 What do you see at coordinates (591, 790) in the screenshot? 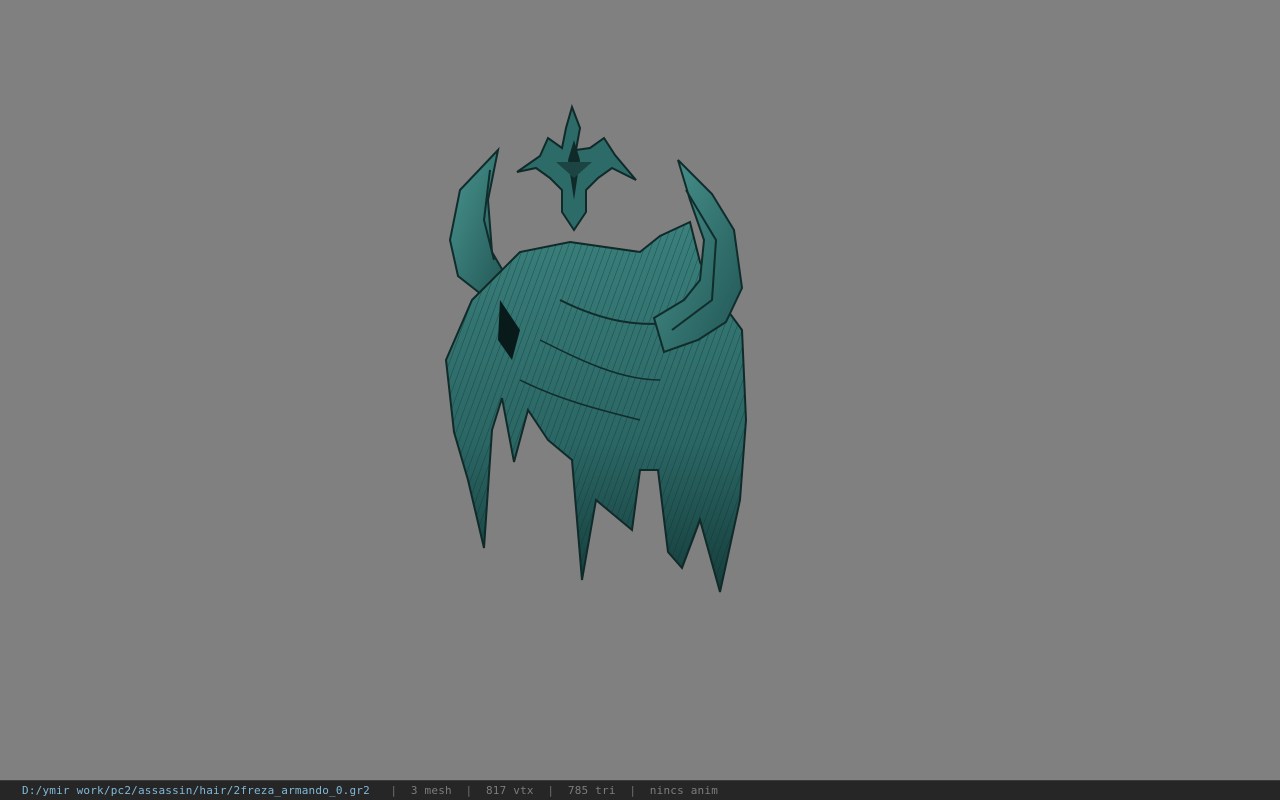
I see `triangle-count-label: 785 tri` at bounding box center [591, 790].